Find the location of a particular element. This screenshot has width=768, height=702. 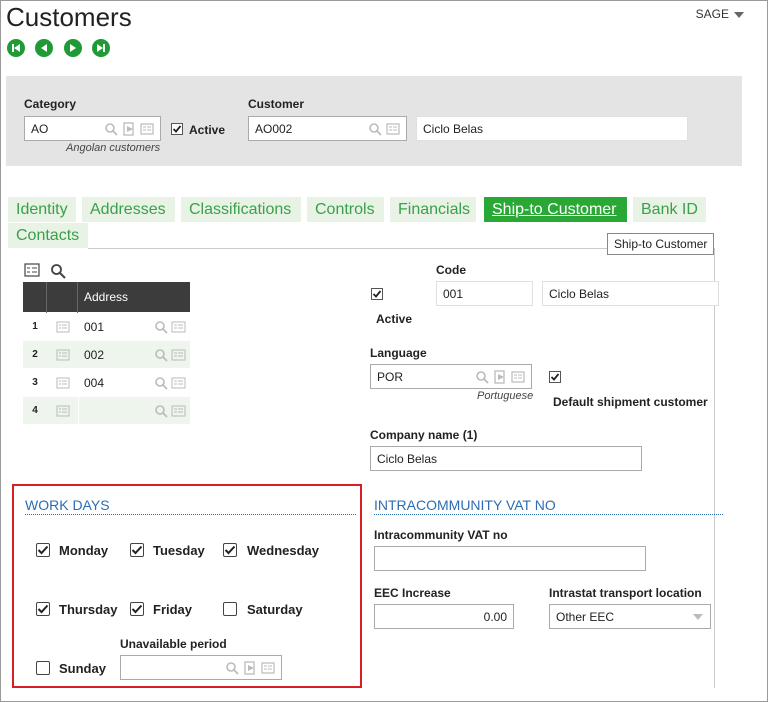

row-number: 2 is located at coordinates (35, 354).